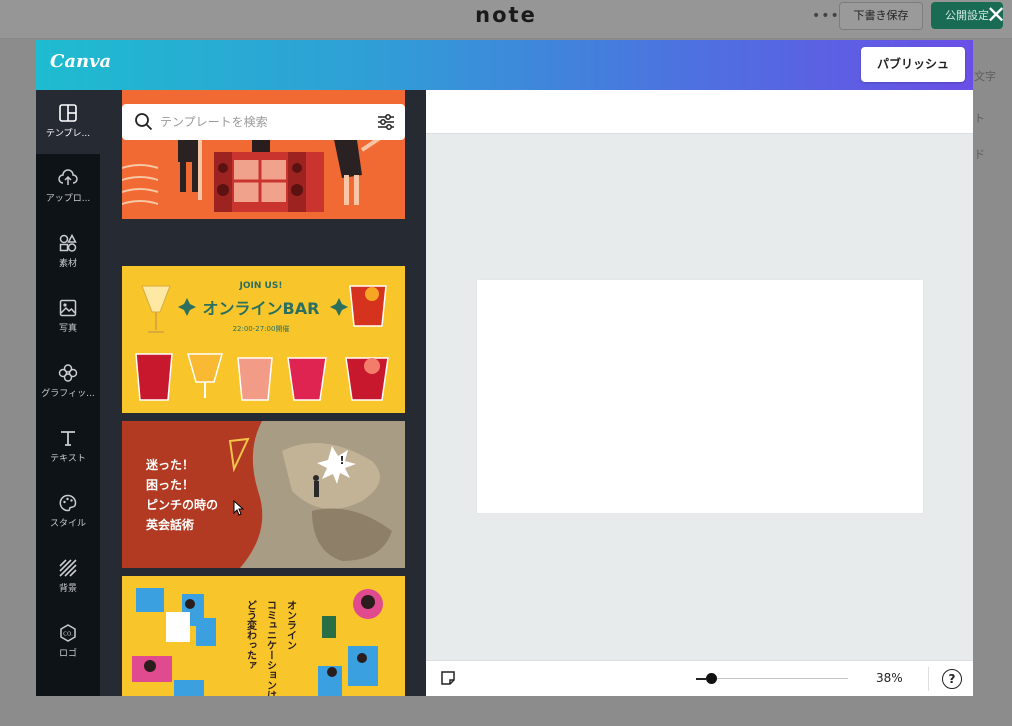 This screenshot has width=1012, height=726. I want to click on nav-item-style: スタイル, so click(68, 512).